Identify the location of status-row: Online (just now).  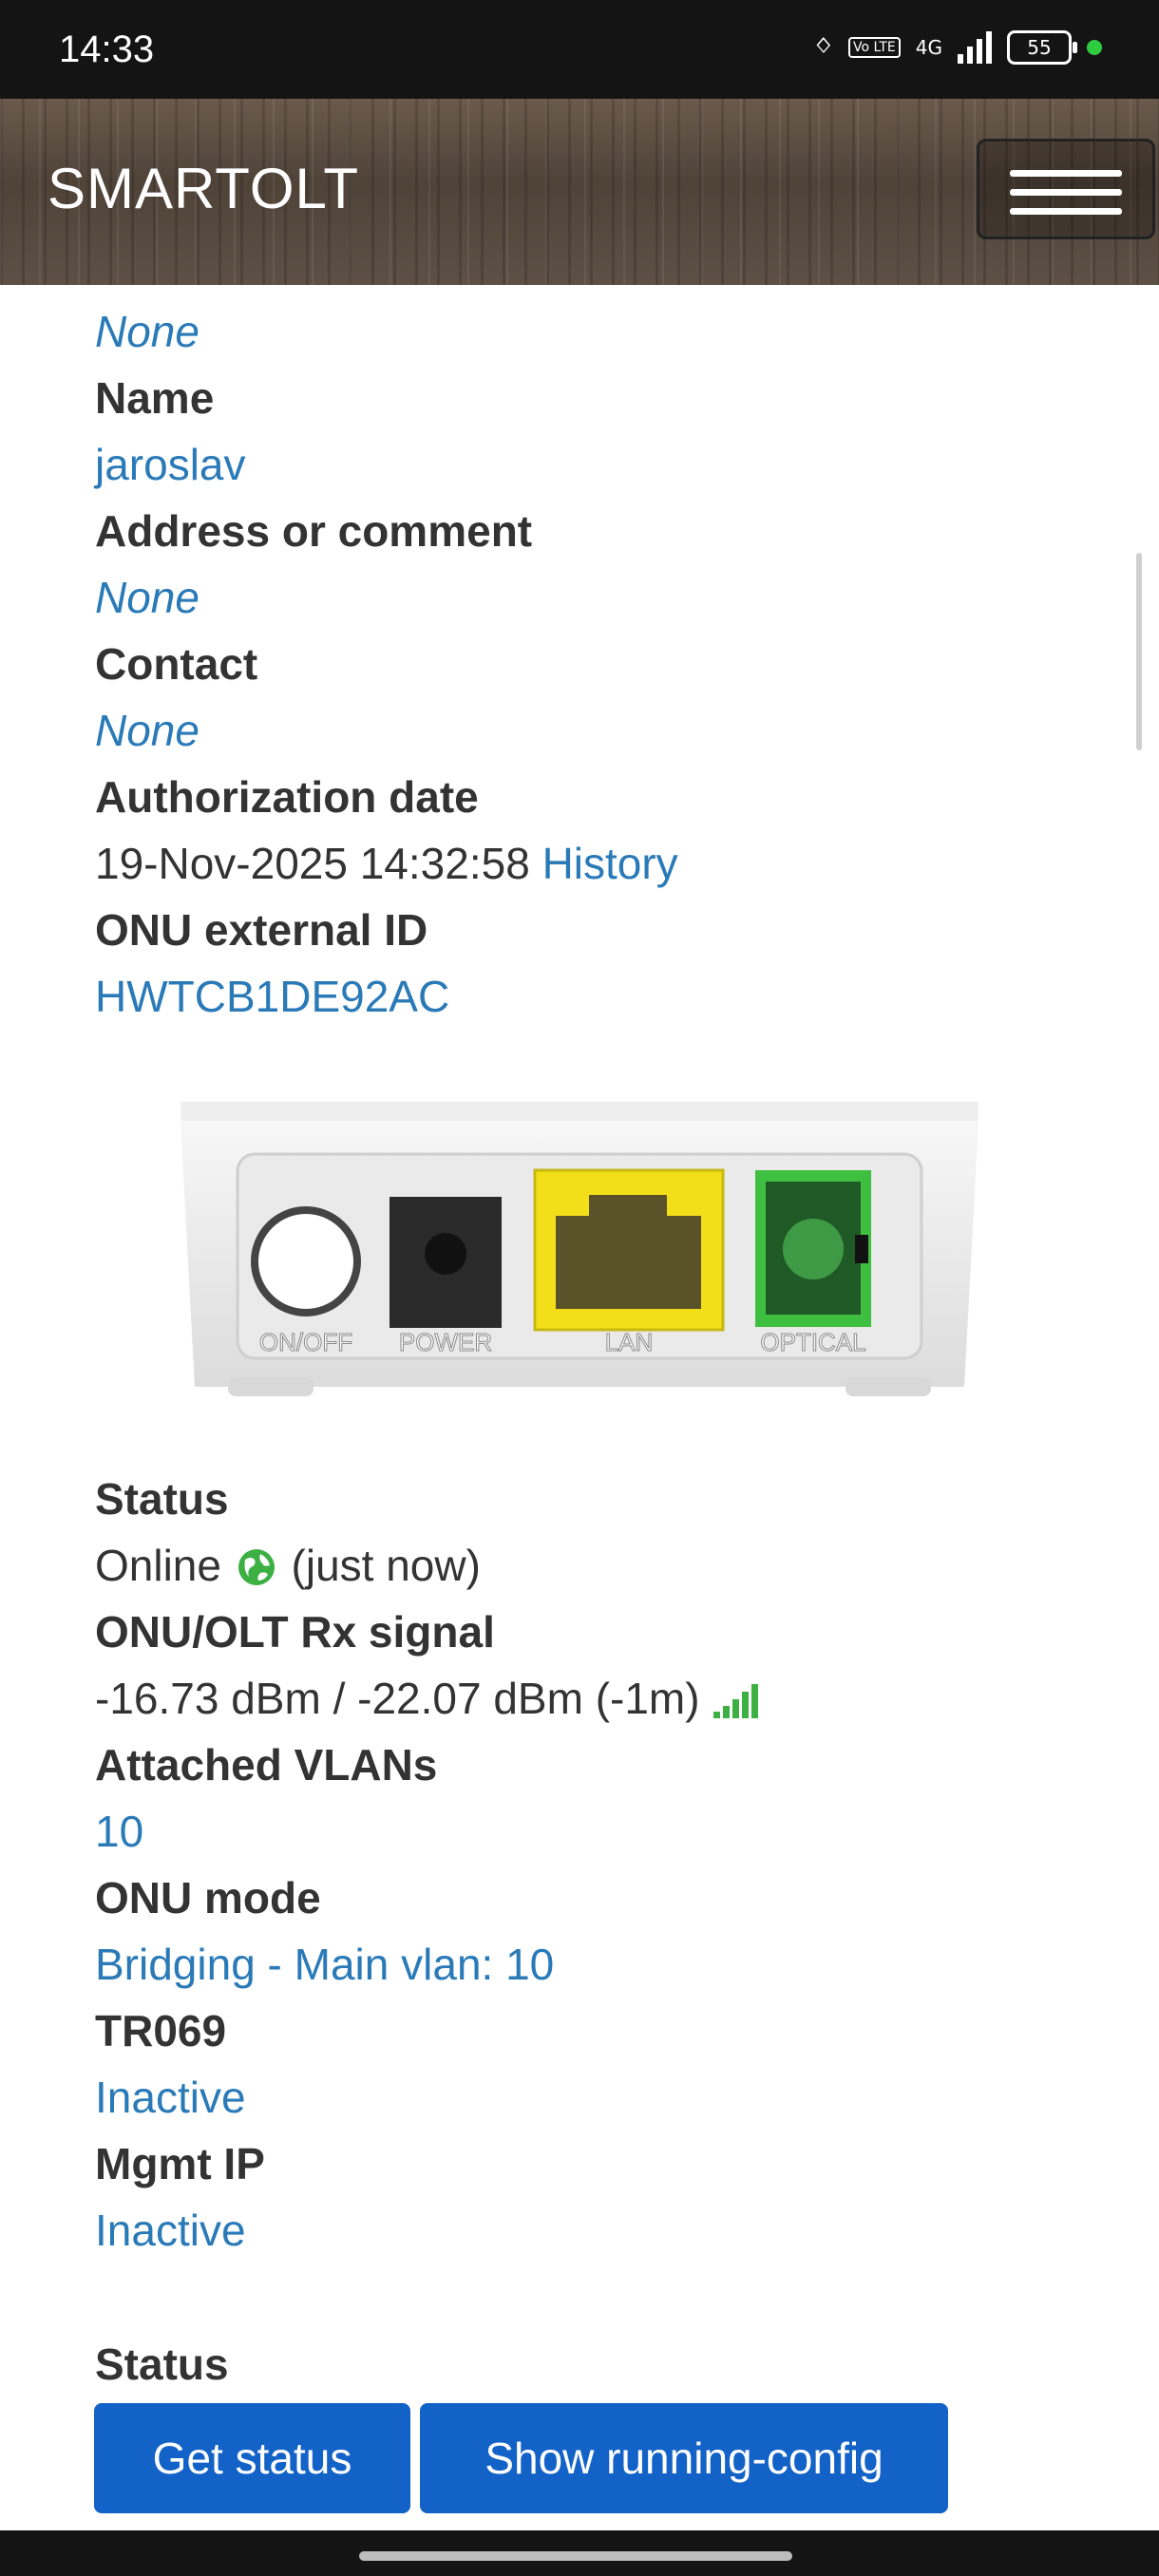
(598, 1565).